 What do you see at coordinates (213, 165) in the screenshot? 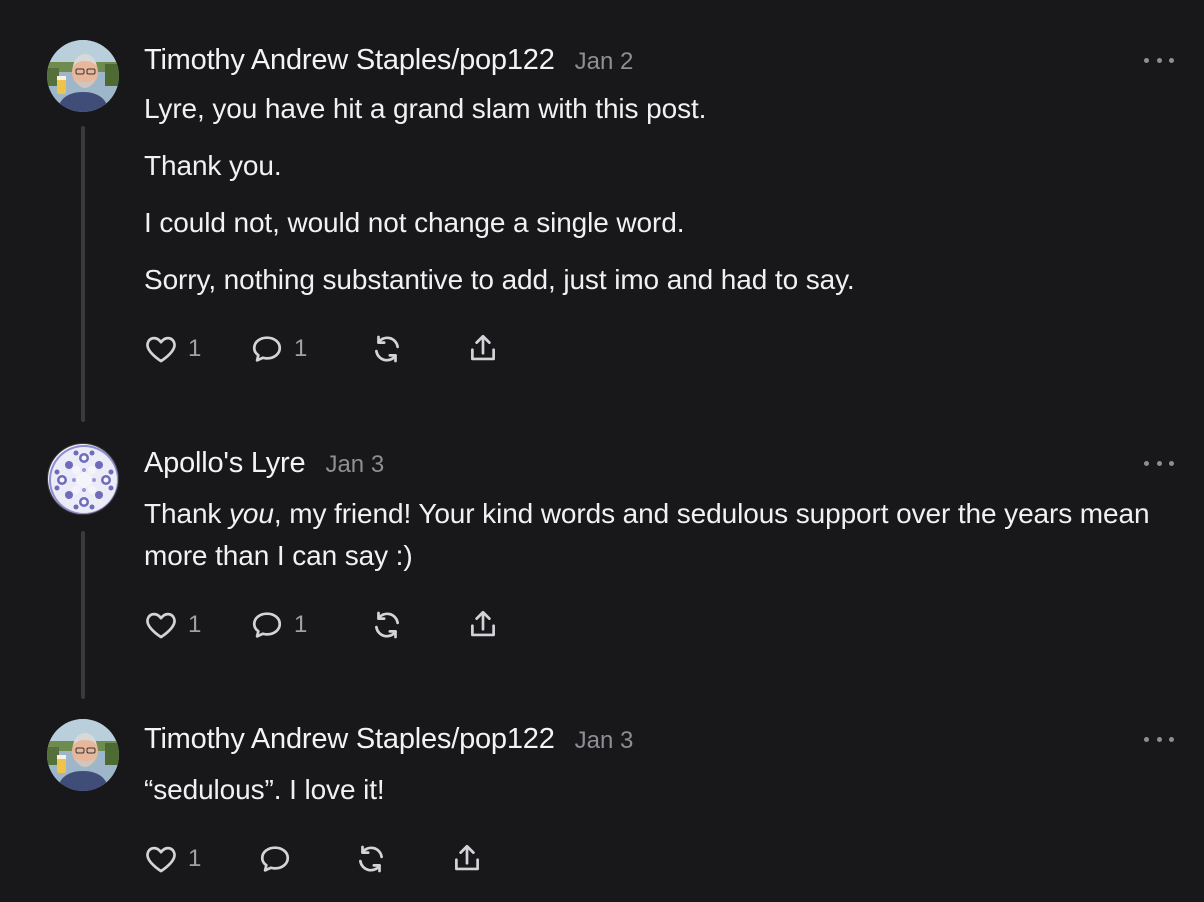
I see `comment-paragraph: Thank you.` at bounding box center [213, 165].